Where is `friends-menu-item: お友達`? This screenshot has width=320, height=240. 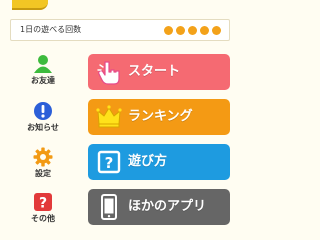 friends-menu-item: お友達 is located at coordinates (43, 70).